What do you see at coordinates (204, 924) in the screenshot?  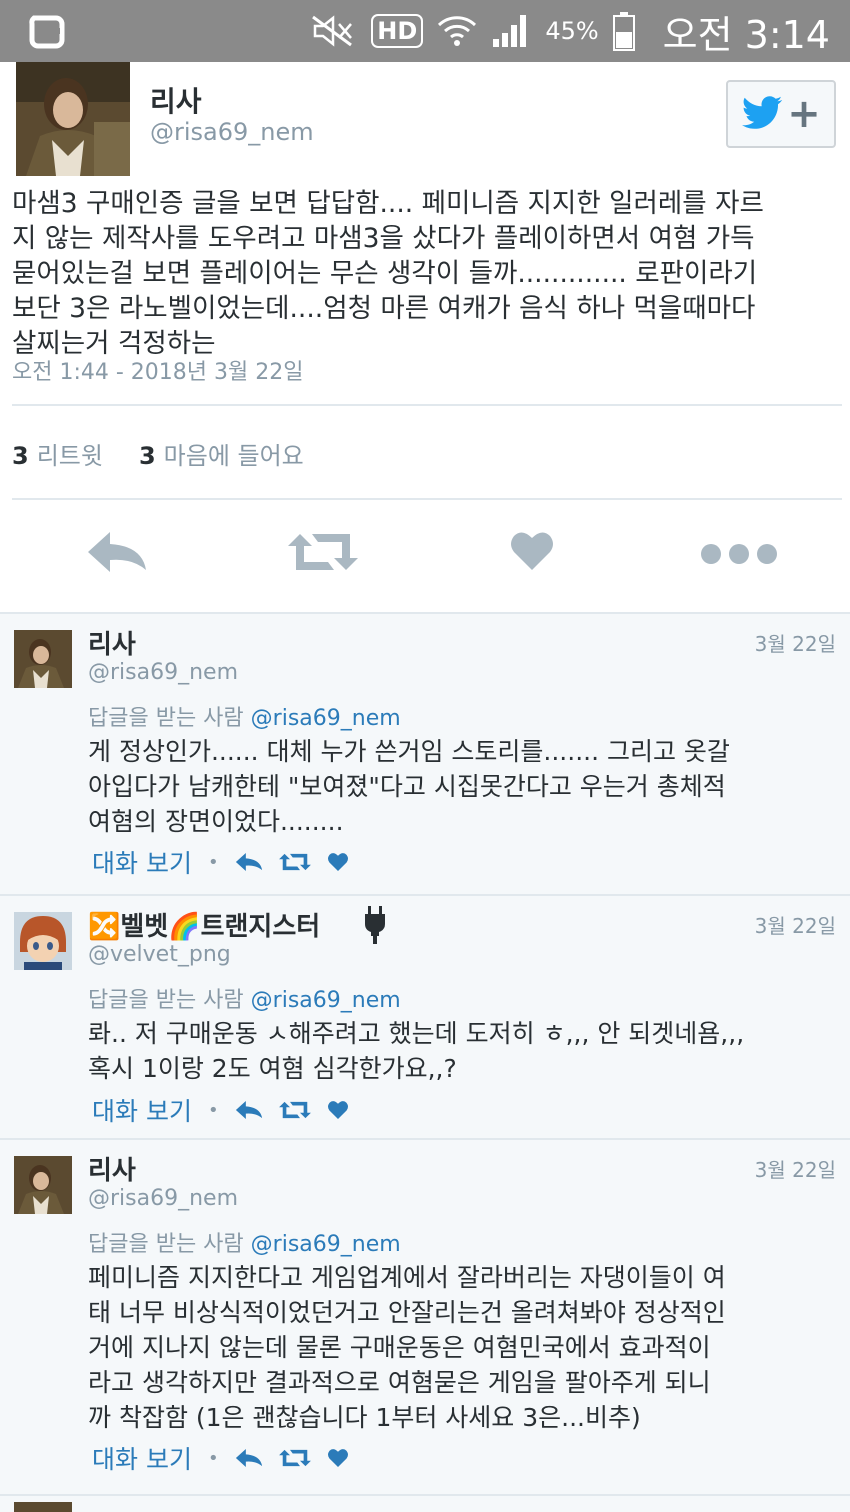 I see `reply-author-name: 🔀벨벳🌈트랜지스터` at bounding box center [204, 924].